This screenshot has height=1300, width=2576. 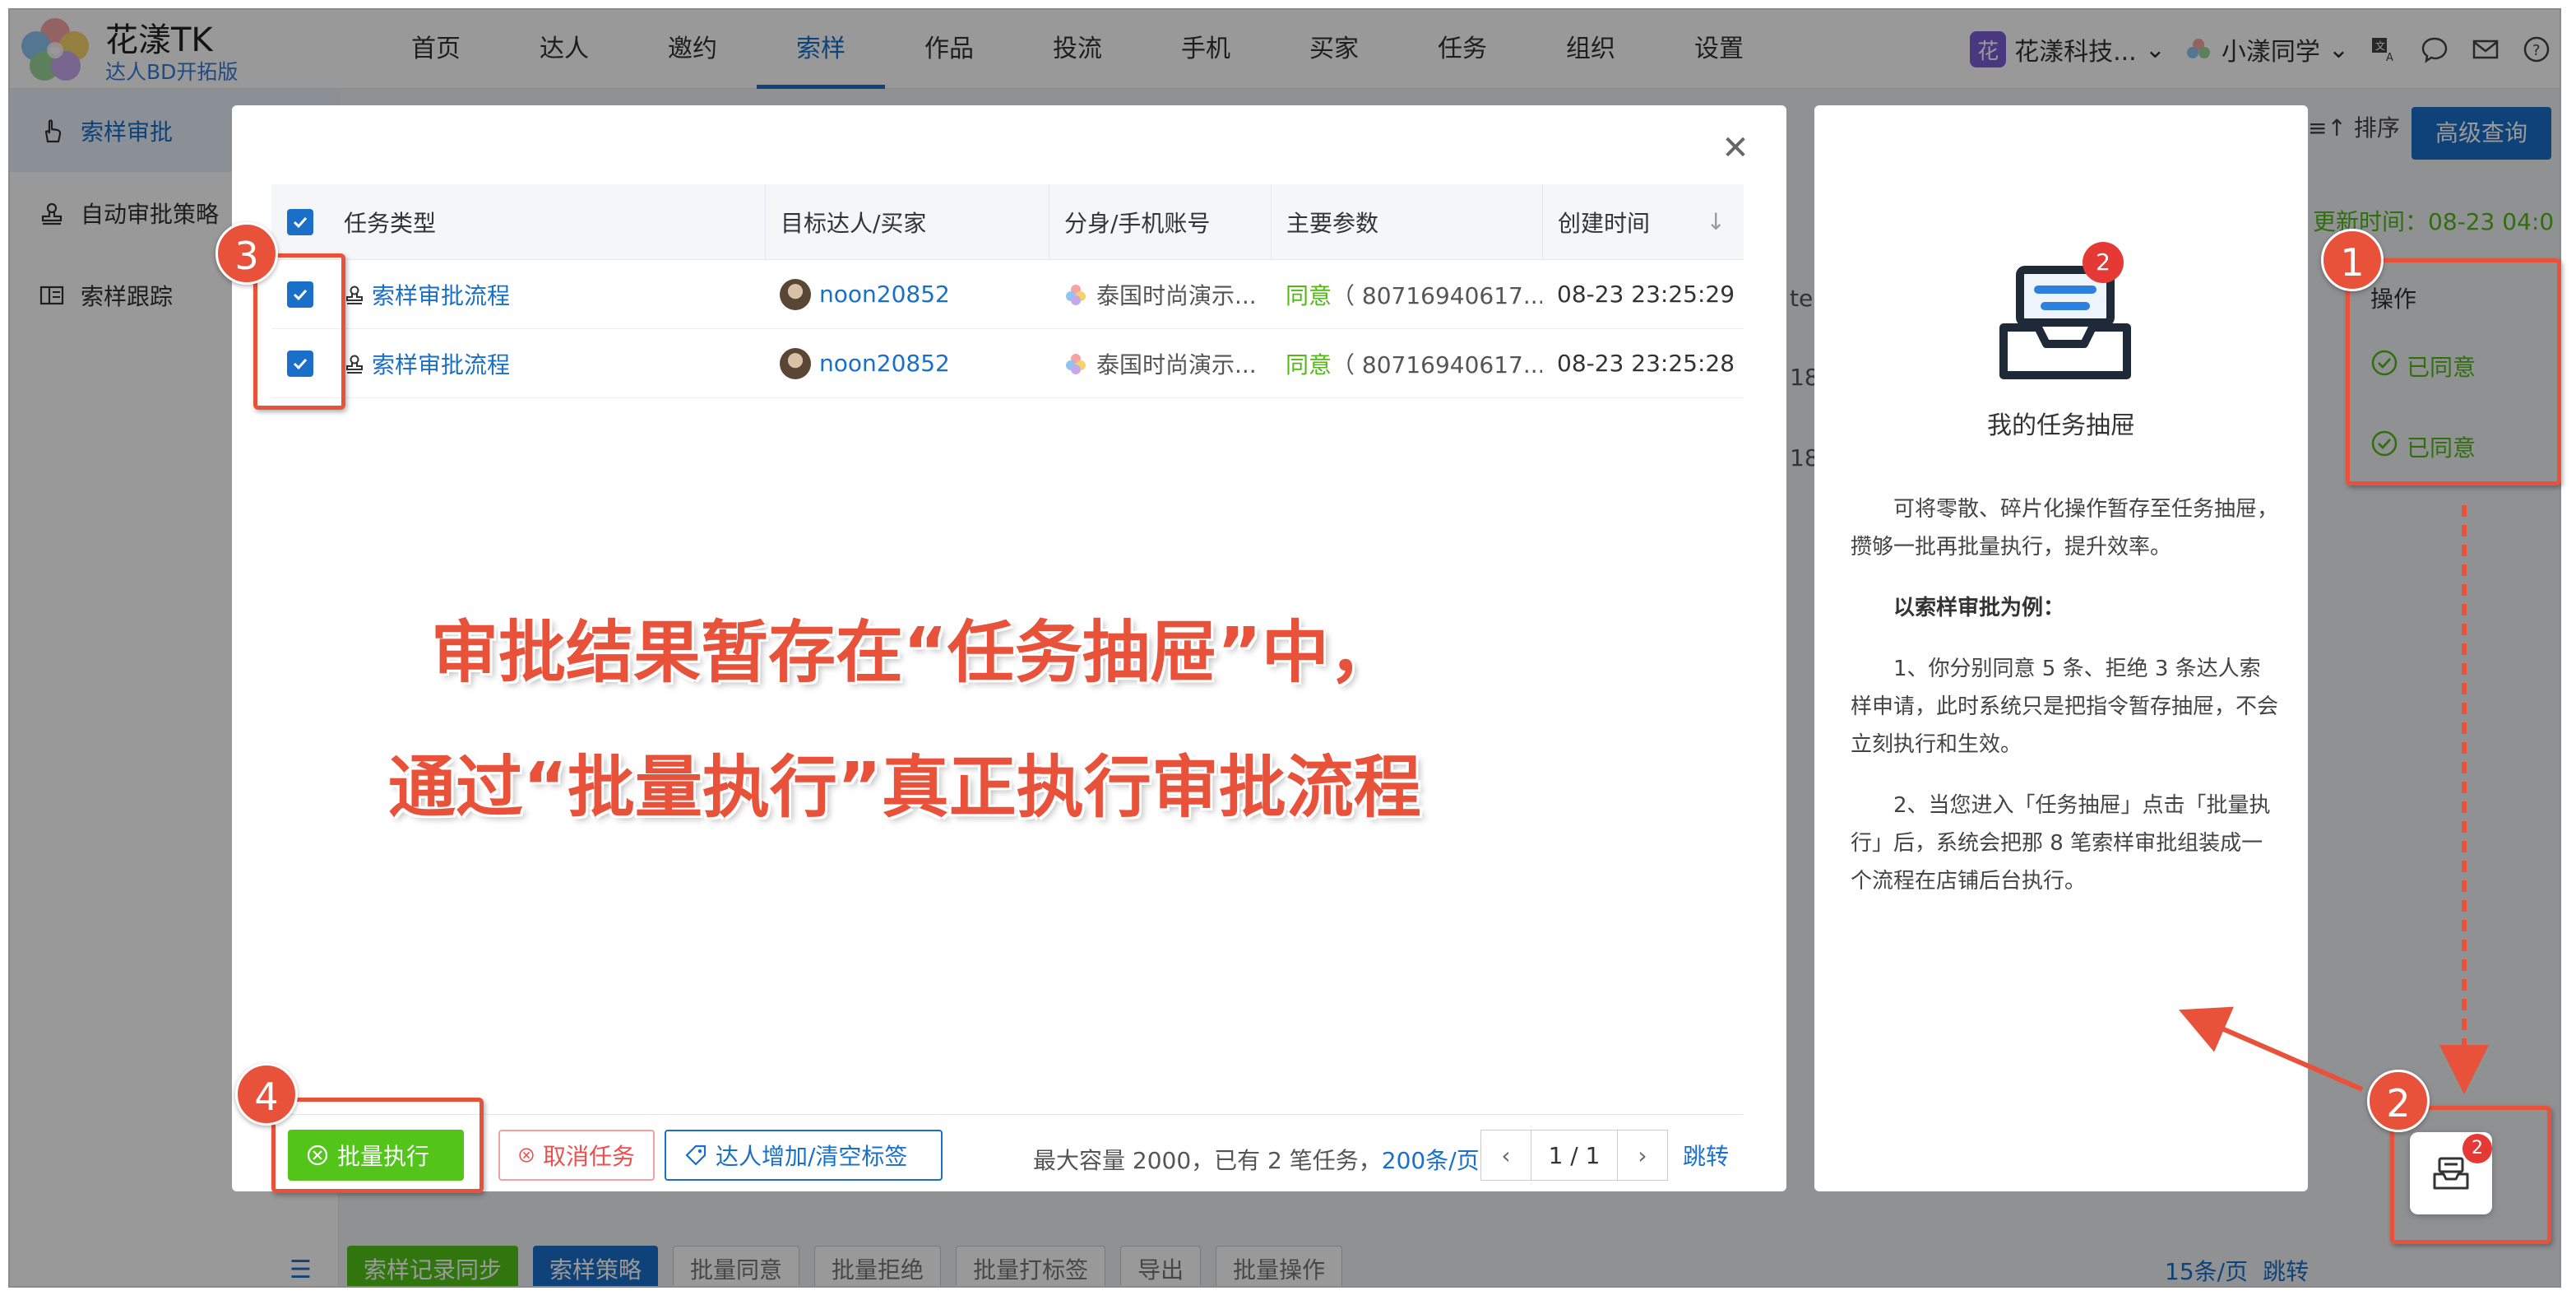 What do you see at coordinates (391, 223) in the screenshot?
I see `column-header-task-type: 任务类型` at bounding box center [391, 223].